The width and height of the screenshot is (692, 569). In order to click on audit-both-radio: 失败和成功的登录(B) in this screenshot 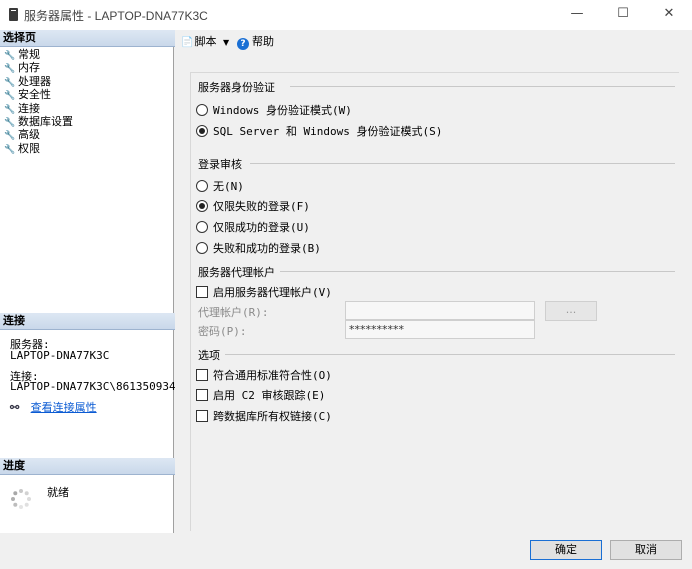, I will do `click(258, 248)`.